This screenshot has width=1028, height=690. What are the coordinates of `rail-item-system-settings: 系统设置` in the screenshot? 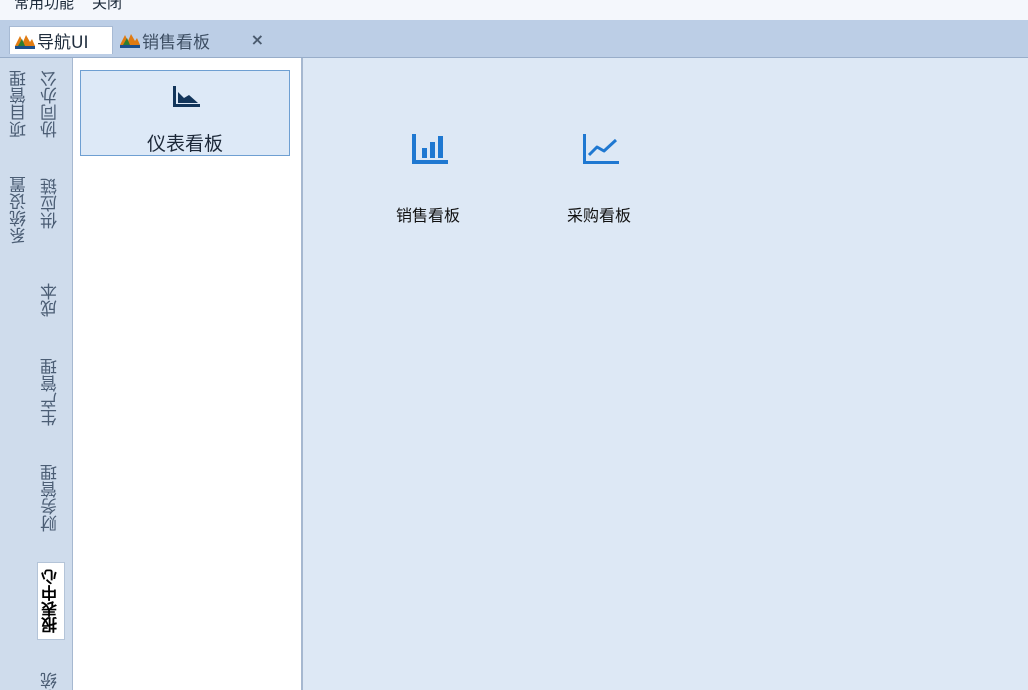 It's located at (20, 210).